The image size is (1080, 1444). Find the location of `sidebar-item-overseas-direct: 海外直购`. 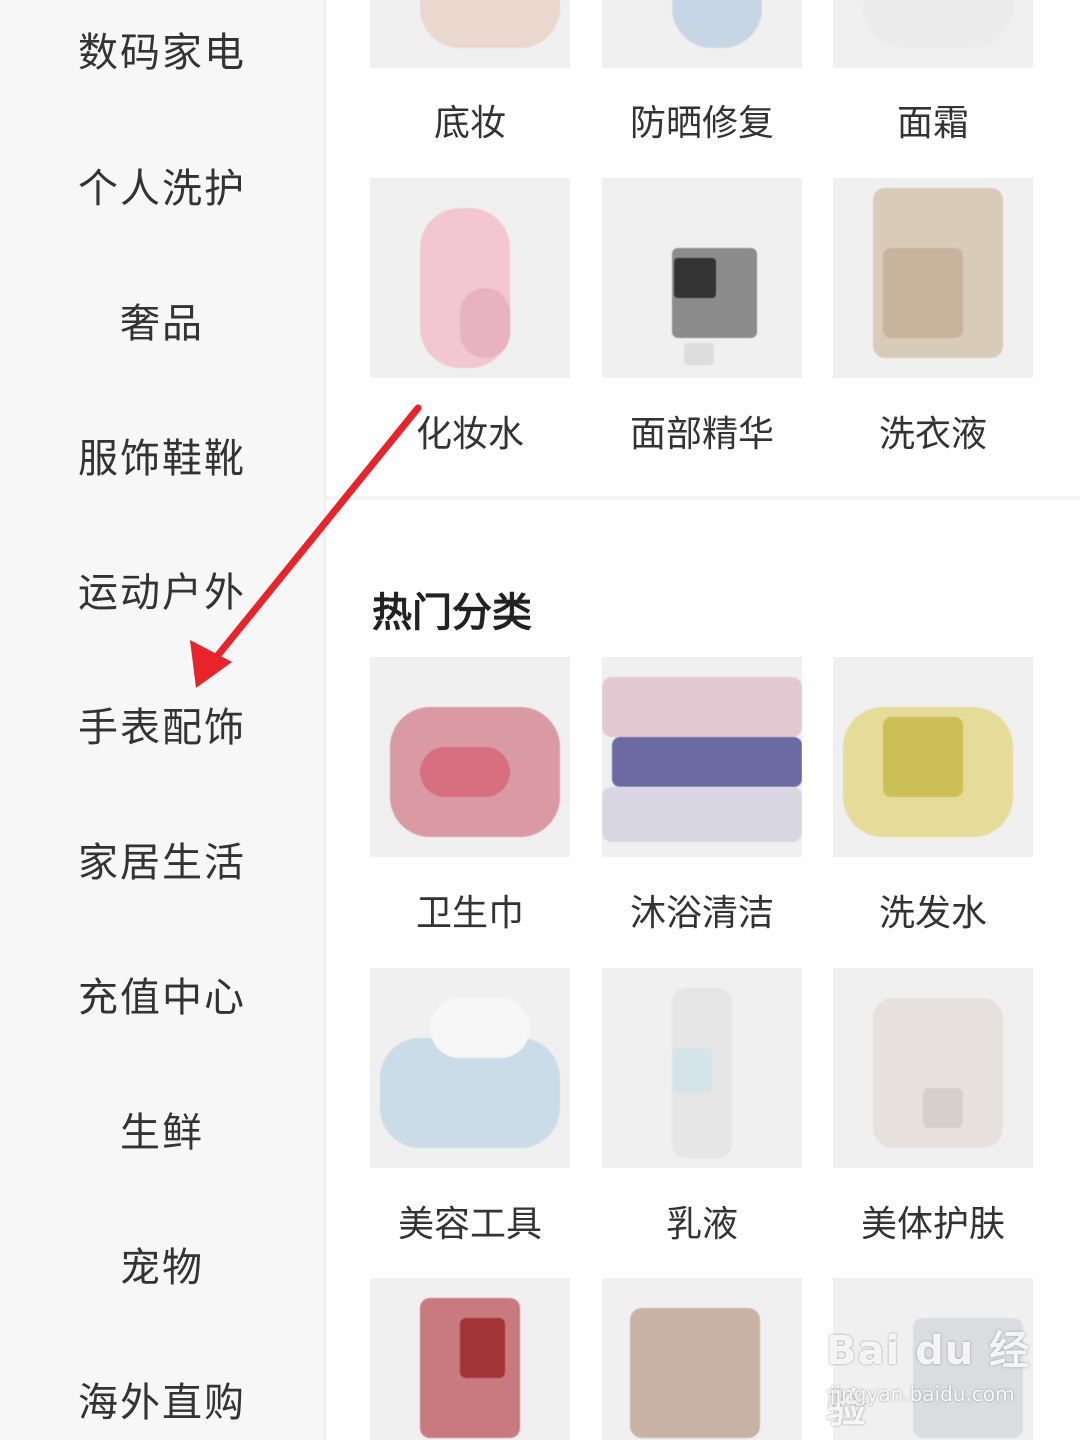

sidebar-item-overseas-direct: 海外直购 is located at coordinates (162, 1399).